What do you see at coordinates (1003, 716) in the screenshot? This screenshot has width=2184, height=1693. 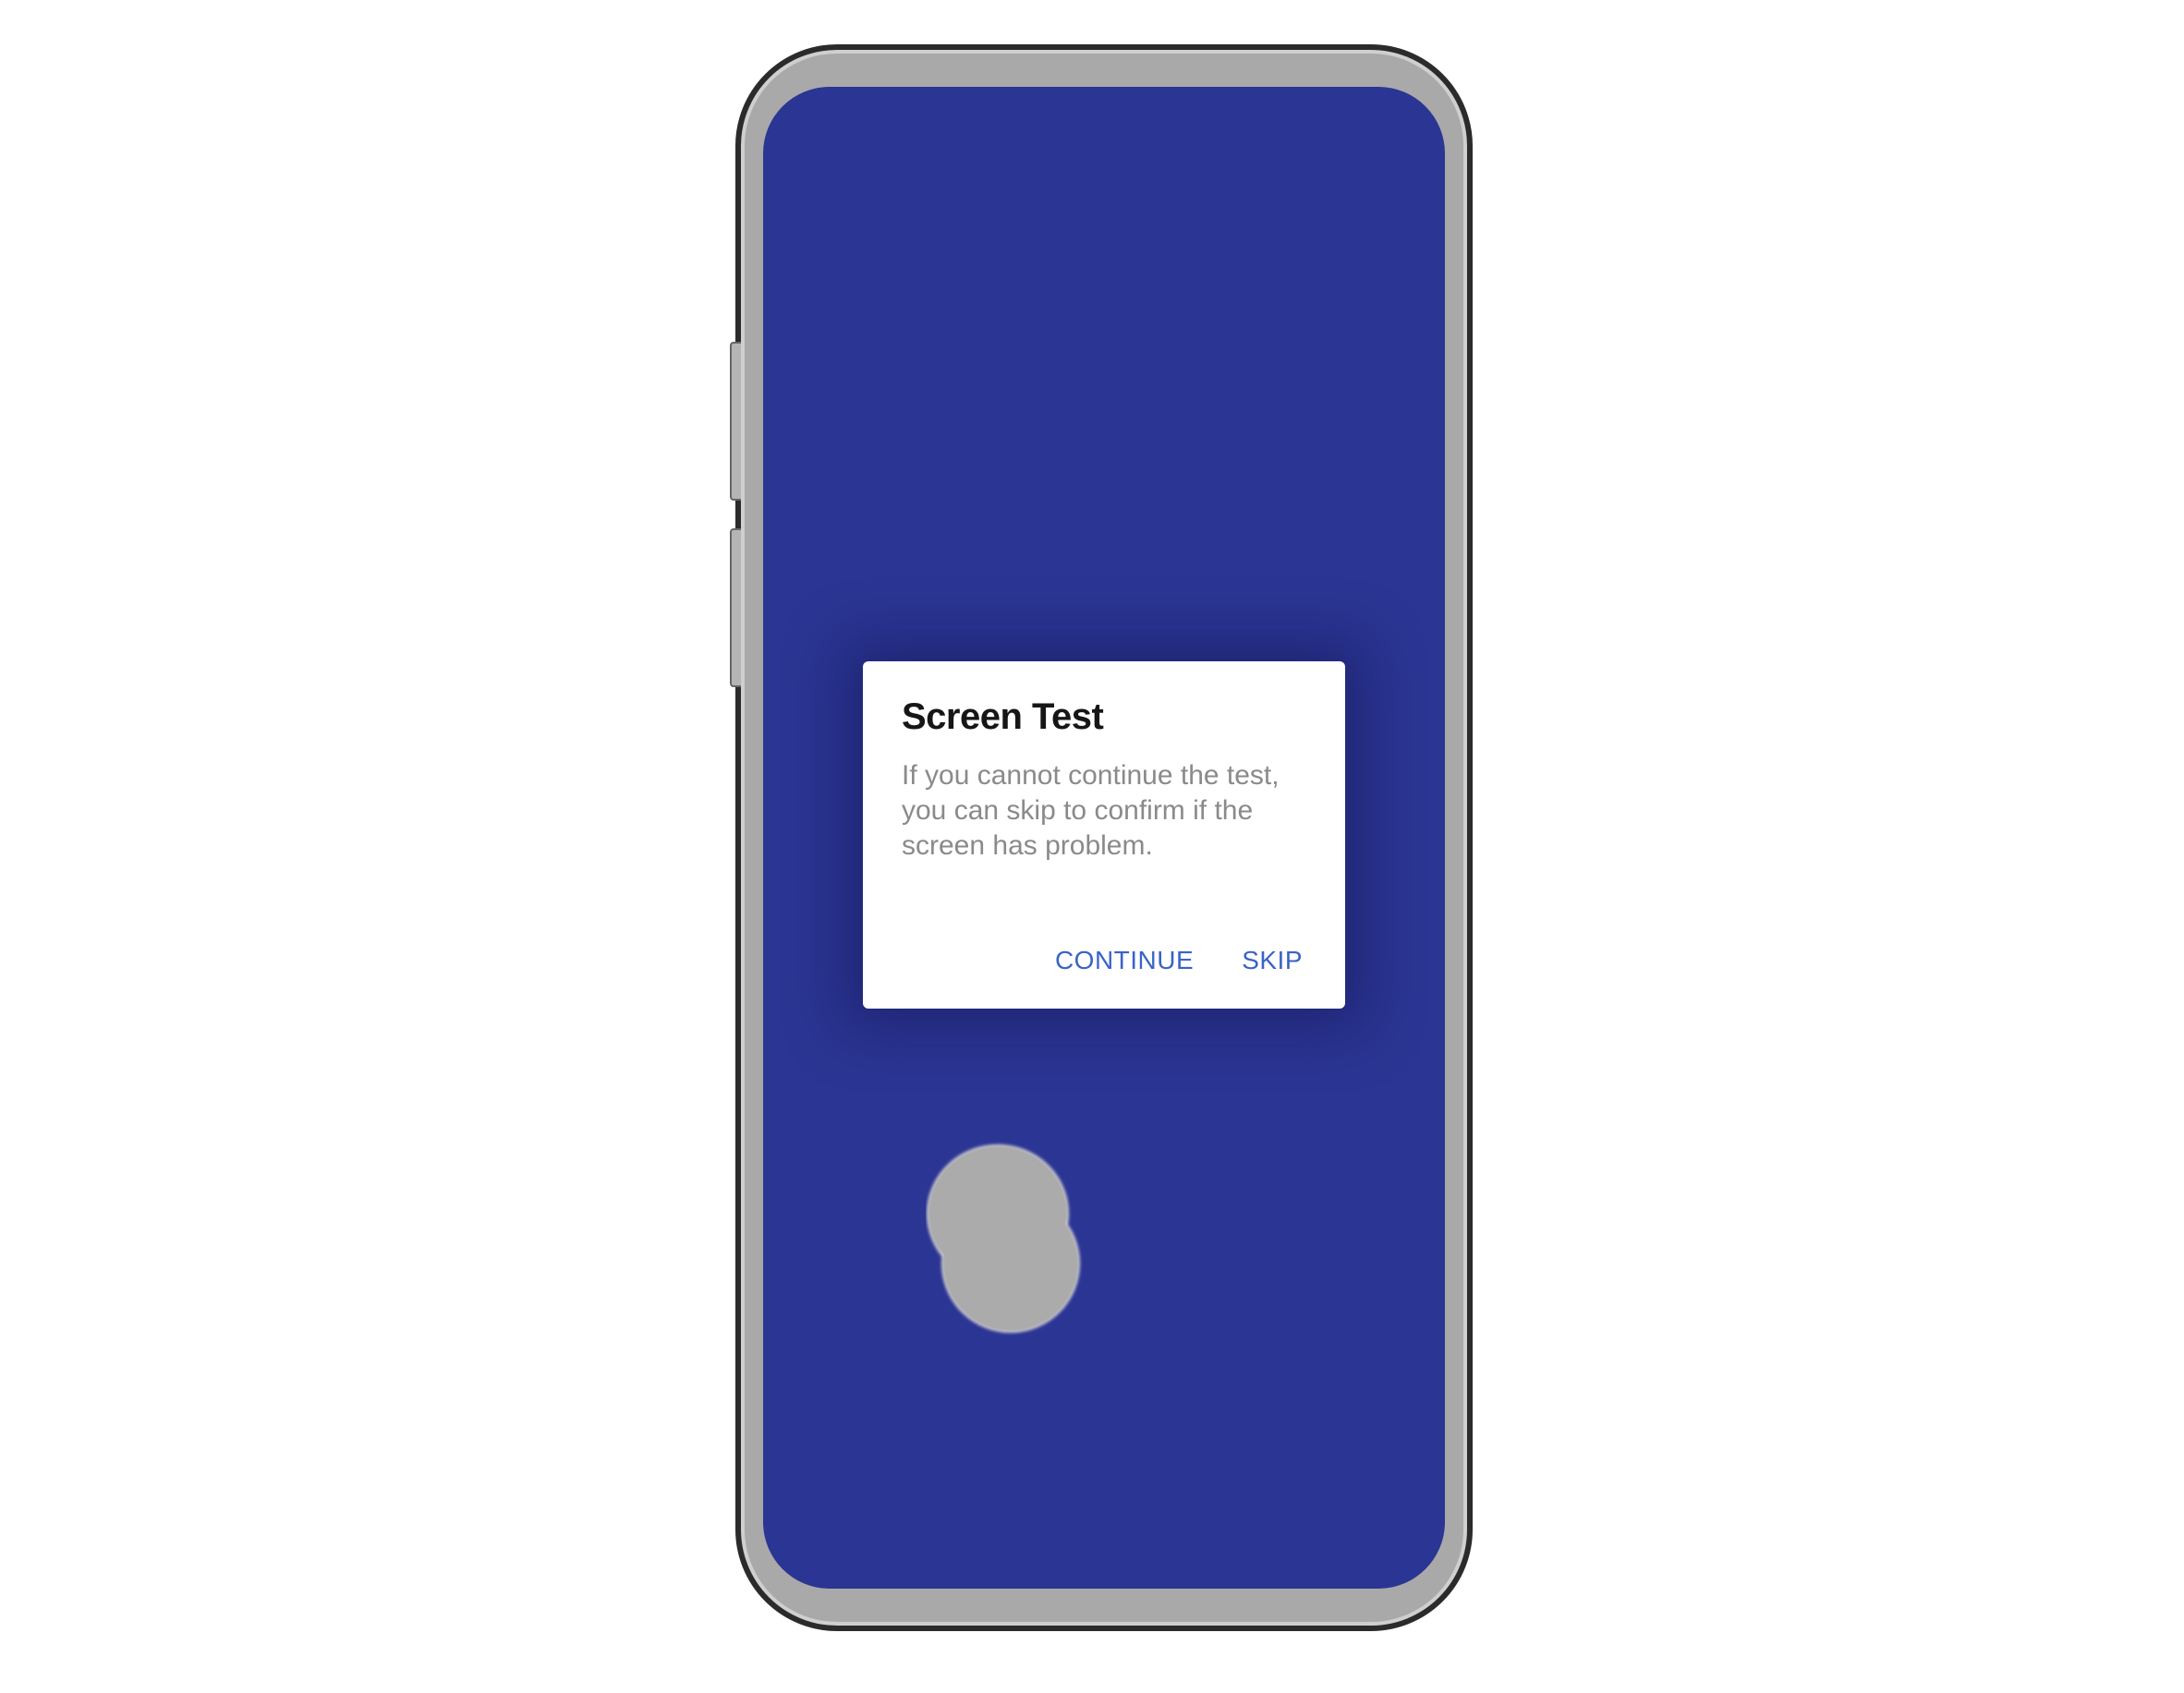 I see `dialog-title: Screen Test` at bounding box center [1003, 716].